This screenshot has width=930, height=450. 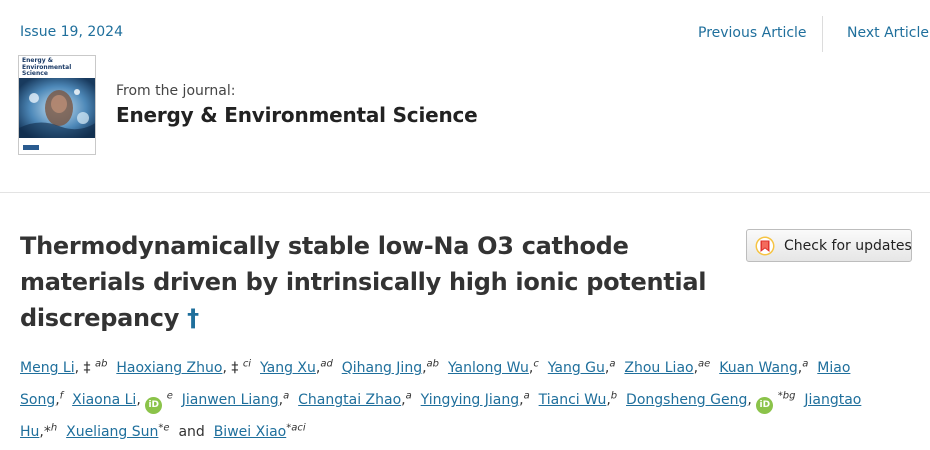 I want to click on issue-link: Issue 19, 2024, so click(x=71, y=32).